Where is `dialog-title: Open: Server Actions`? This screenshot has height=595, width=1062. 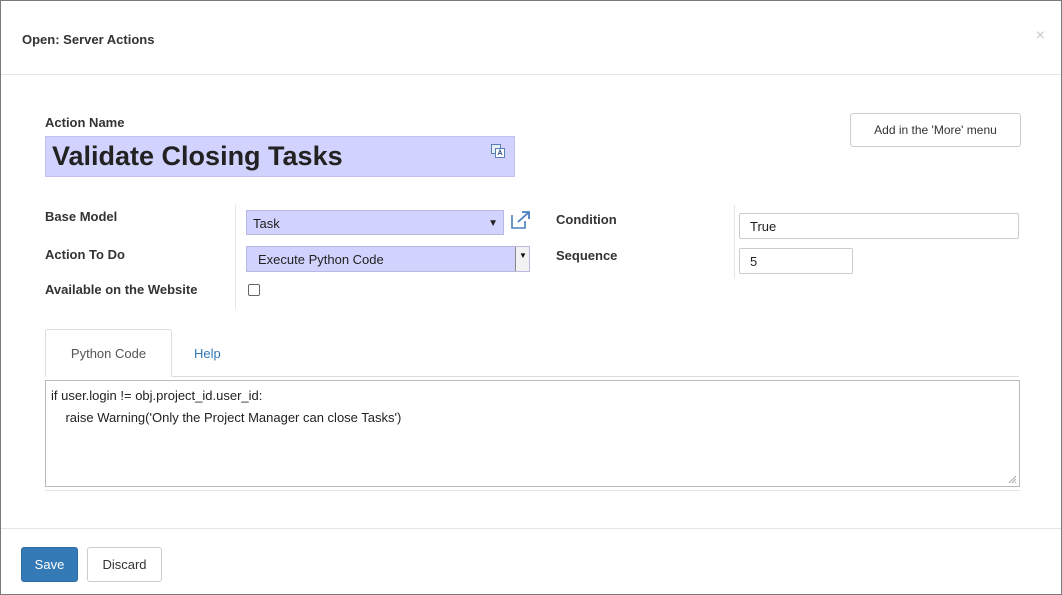 dialog-title: Open: Server Actions is located at coordinates (88, 39).